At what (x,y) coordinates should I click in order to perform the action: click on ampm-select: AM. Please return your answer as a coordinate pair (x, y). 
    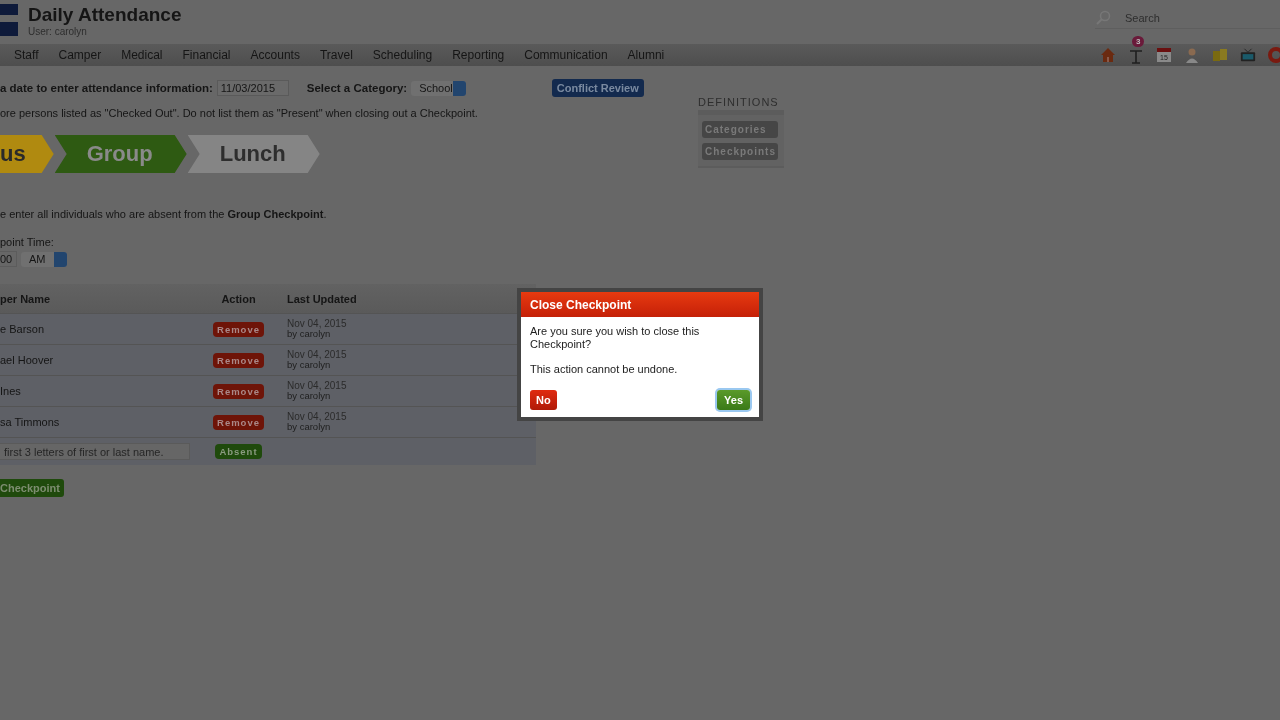
    Looking at the image, I should click on (44, 259).